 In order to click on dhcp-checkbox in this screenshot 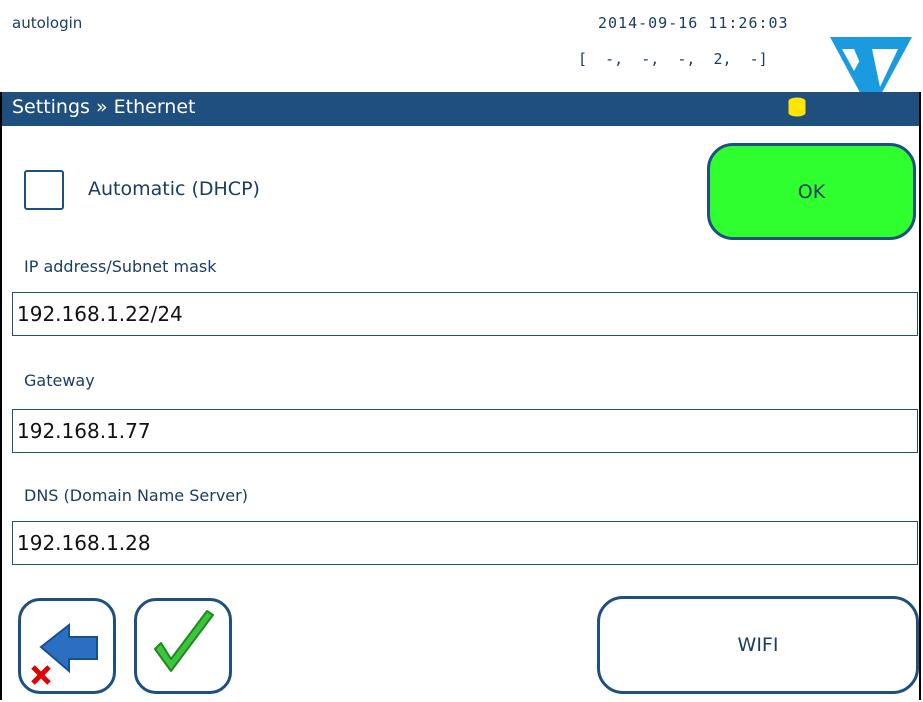, I will do `click(44, 190)`.